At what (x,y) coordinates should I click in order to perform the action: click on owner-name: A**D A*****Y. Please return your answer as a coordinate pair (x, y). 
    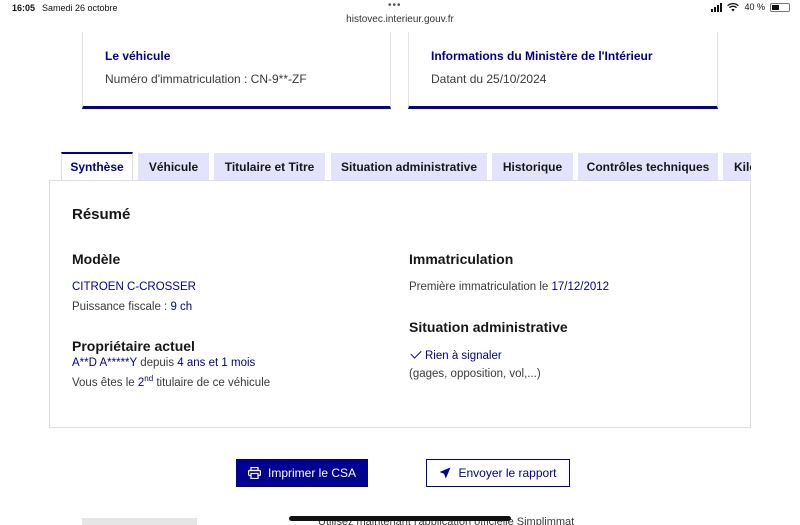
    Looking at the image, I should click on (104, 363).